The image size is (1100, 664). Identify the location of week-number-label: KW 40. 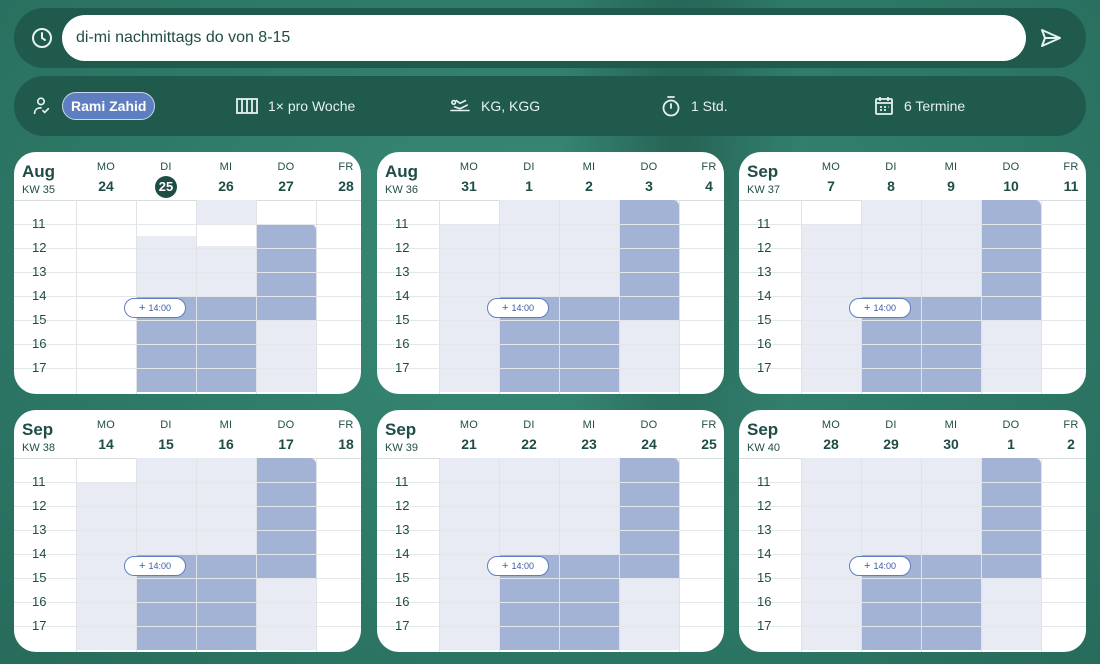
(764, 448).